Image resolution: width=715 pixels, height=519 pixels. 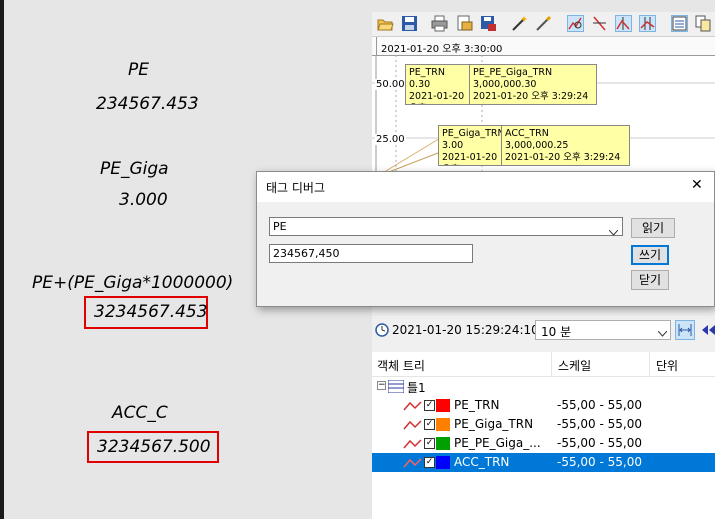 I want to click on column-object-tree: 객체 트리, so click(x=401, y=365).